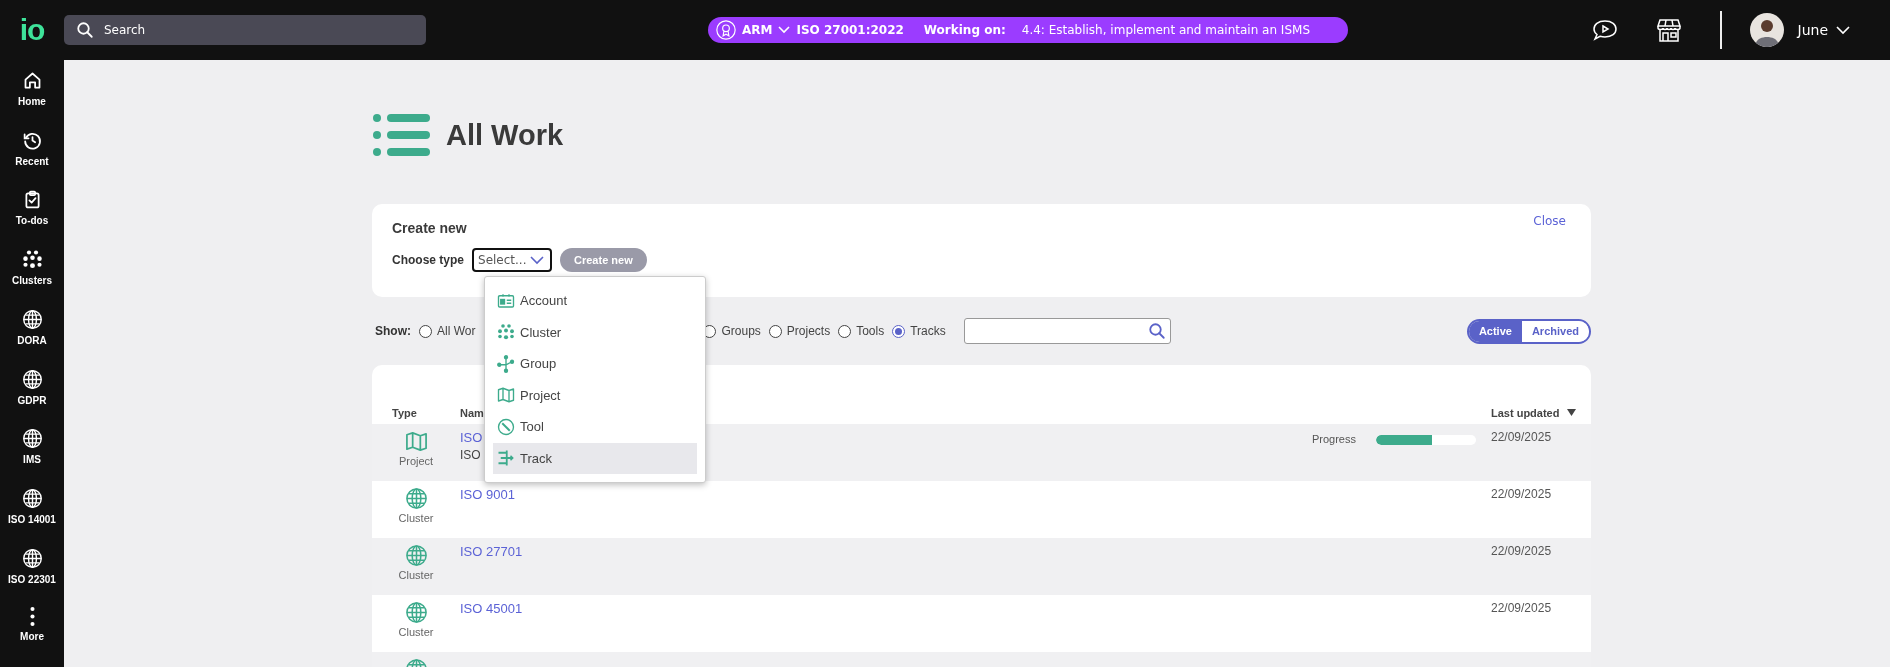 The height and width of the screenshot is (667, 1890). Describe the element at coordinates (1495, 331) in the screenshot. I see `toggle-option: Active` at that location.